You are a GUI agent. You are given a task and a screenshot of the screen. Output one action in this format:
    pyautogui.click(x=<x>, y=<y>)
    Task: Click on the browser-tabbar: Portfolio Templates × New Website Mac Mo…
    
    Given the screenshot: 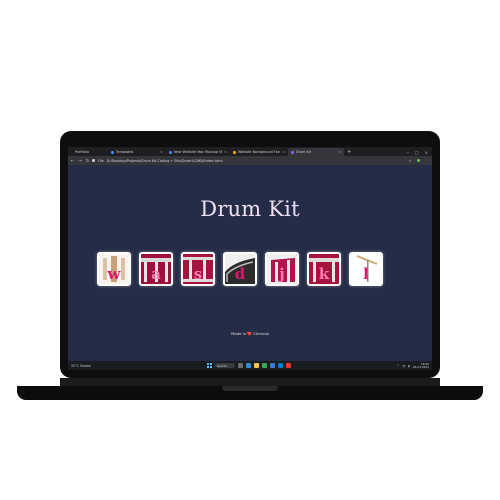 What is the action you would take?
    pyautogui.click(x=250, y=151)
    